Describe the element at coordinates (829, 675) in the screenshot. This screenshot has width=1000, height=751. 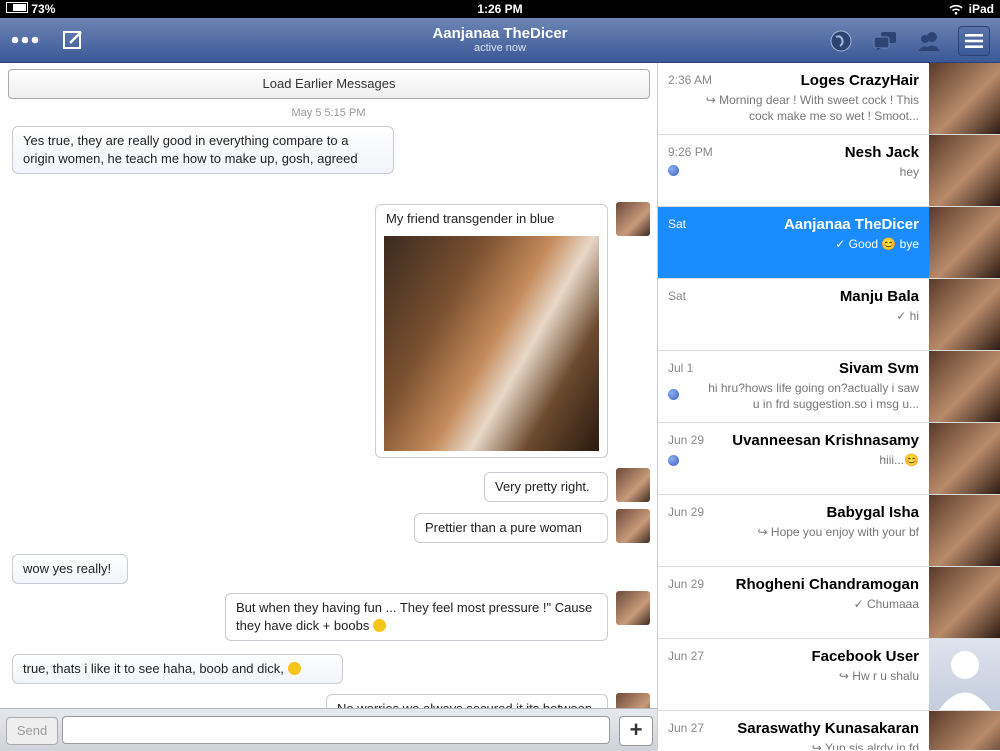
I see `conversation-item: Jun 27 Facebook User ↪ Hw r u shalu` at that location.